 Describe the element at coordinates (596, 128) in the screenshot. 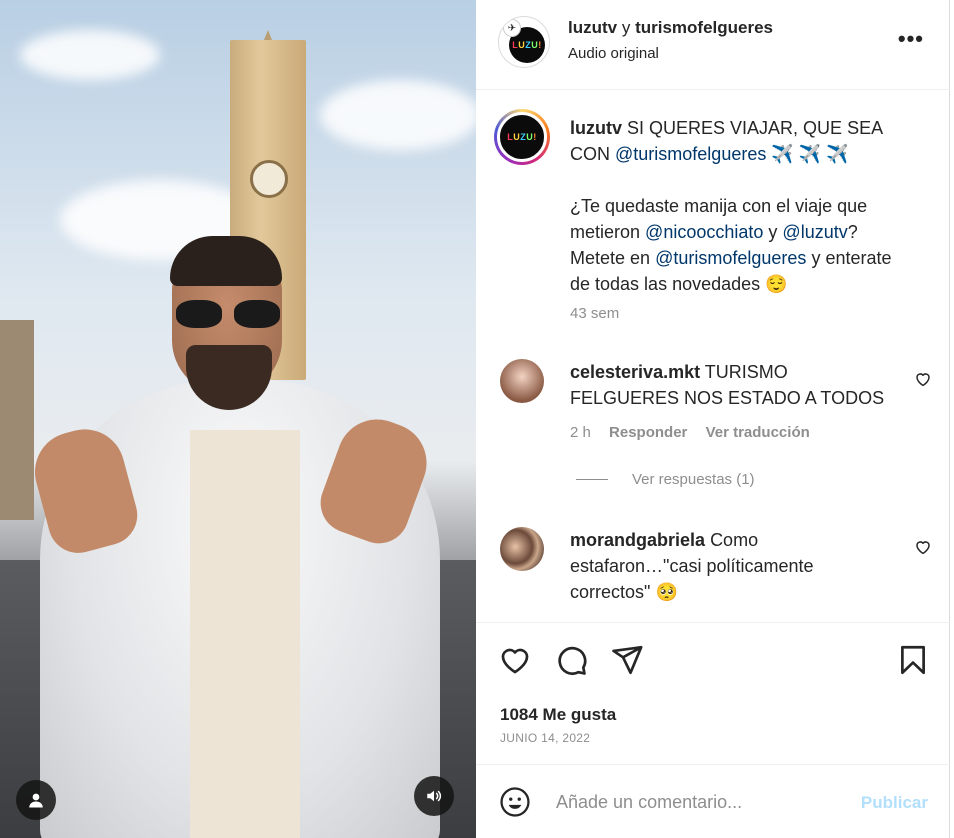

I see `caption-username: luzutv` at that location.